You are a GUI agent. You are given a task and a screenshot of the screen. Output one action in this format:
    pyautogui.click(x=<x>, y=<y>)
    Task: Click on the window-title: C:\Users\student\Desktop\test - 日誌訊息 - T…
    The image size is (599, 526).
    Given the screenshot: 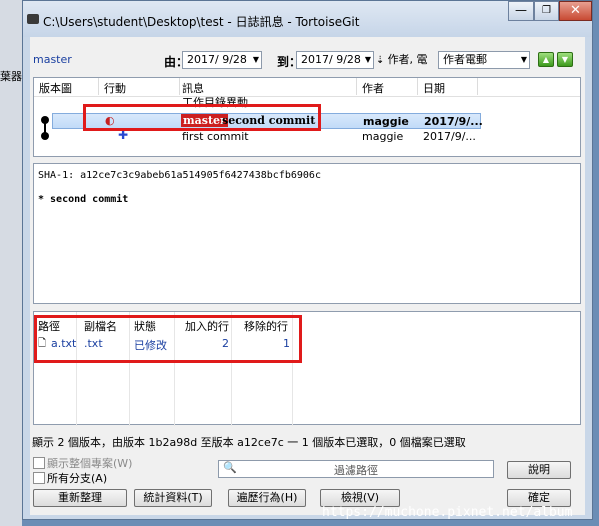 What is the action you would take?
    pyautogui.click(x=201, y=22)
    